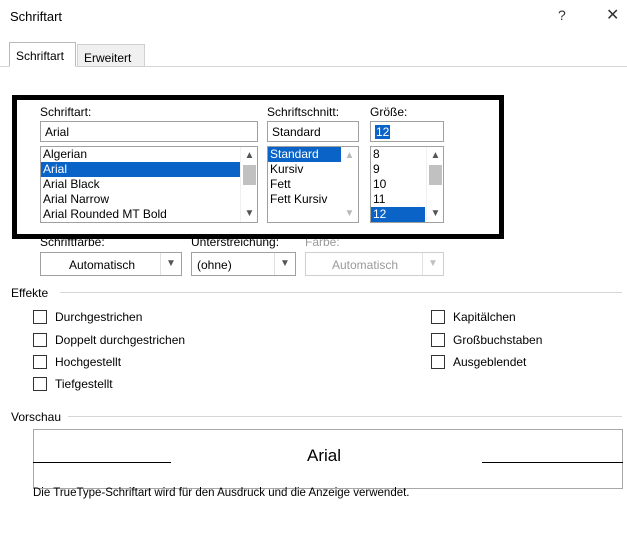 The image size is (627, 542). Describe the element at coordinates (99, 317) in the screenshot. I see `checkbox-label: Durchgestrichen` at that location.